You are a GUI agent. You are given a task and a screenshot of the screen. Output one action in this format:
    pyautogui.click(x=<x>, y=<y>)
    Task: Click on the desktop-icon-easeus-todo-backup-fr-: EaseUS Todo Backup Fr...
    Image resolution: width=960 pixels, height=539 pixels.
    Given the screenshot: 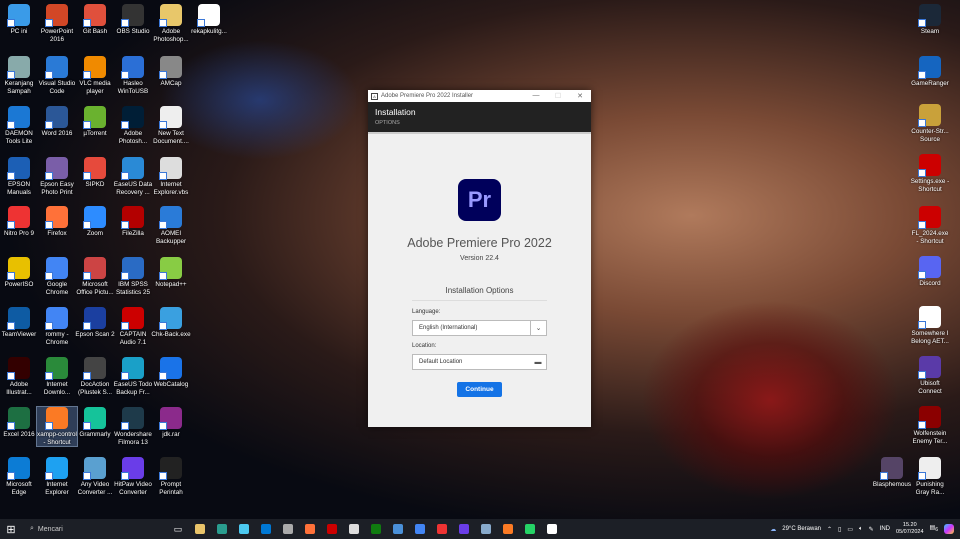 What is the action you would take?
    pyautogui.click(x=133, y=376)
    